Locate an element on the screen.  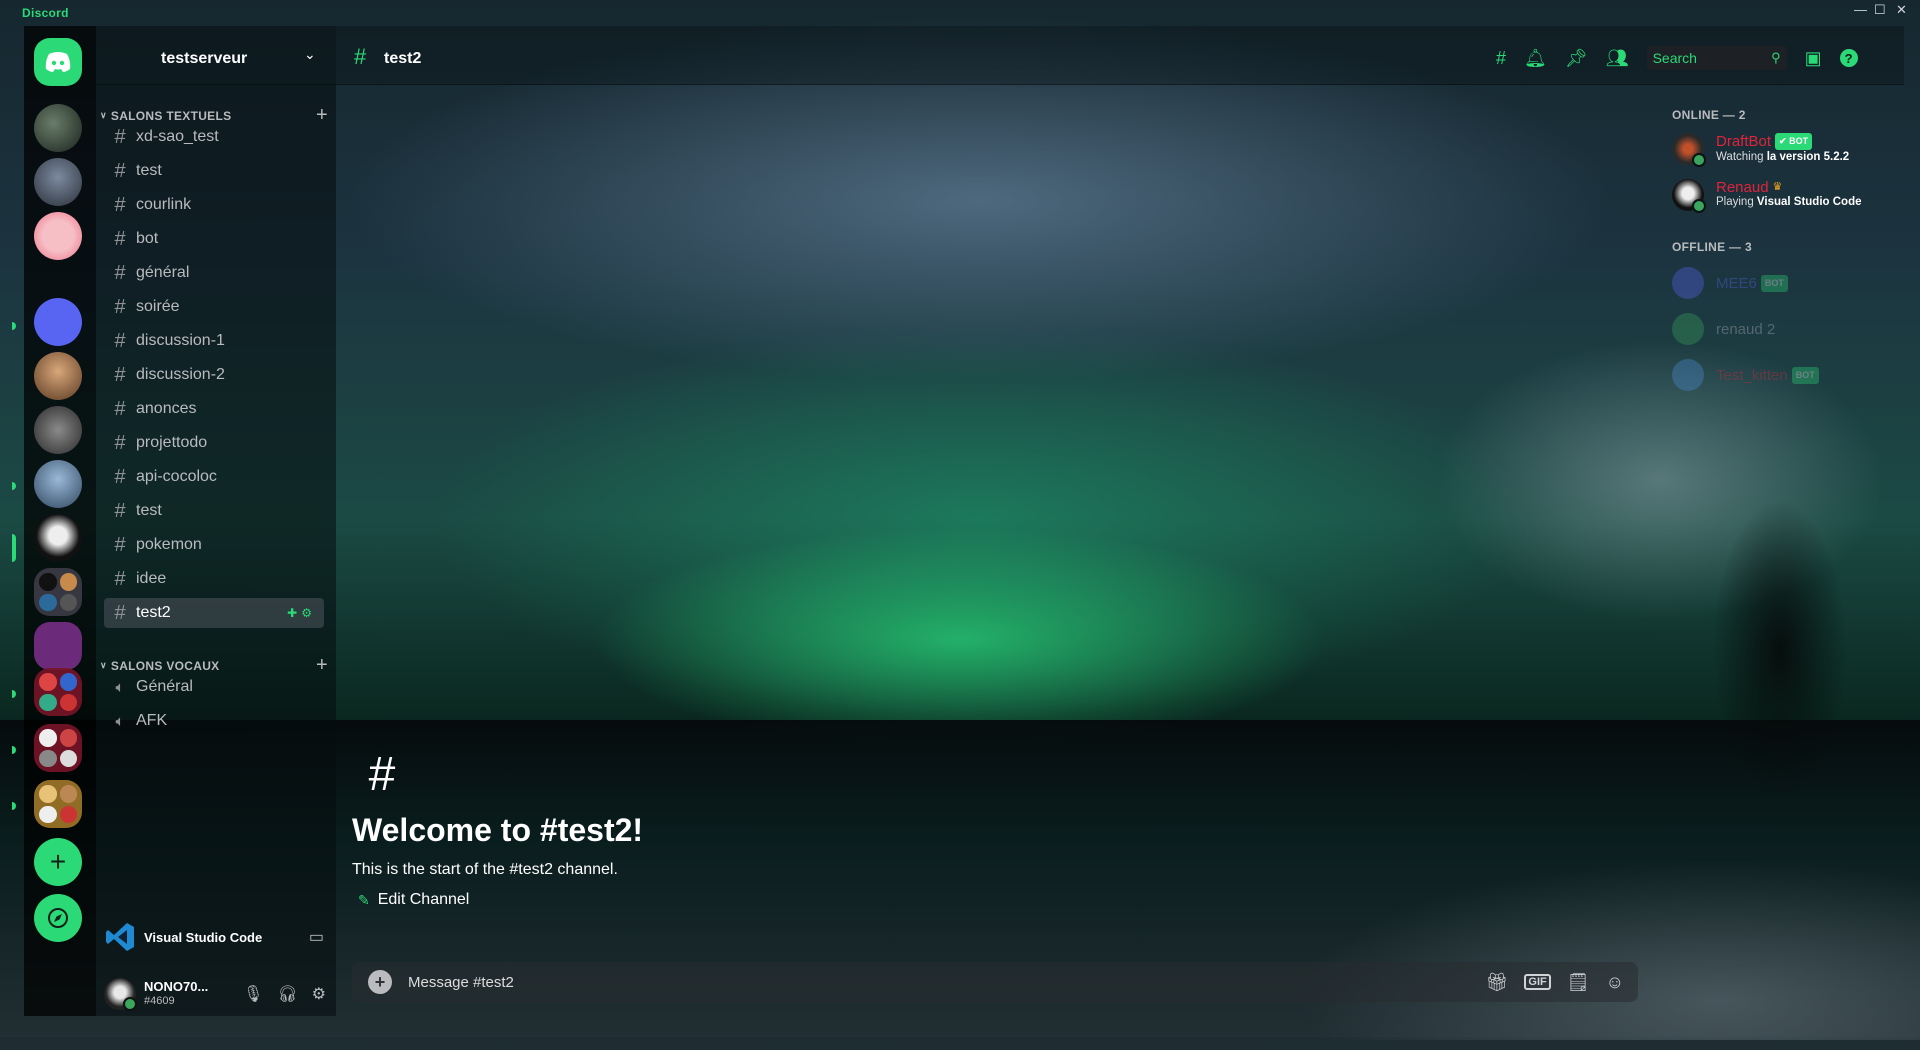
channel-anonces: # anonces is located at coordinates (214, 409).